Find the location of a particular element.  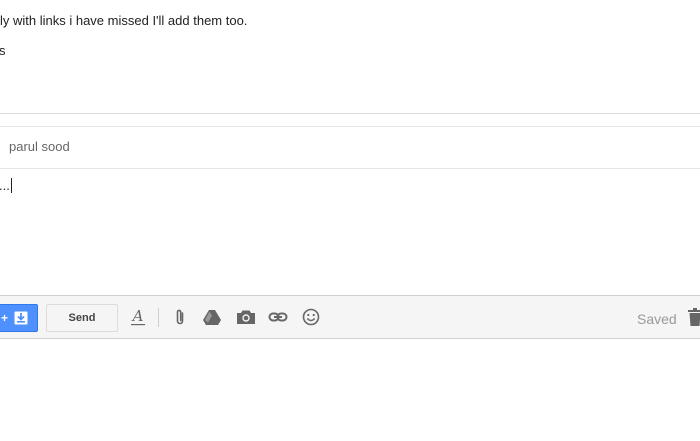

text-cursor is located at coordinates (11, 185).